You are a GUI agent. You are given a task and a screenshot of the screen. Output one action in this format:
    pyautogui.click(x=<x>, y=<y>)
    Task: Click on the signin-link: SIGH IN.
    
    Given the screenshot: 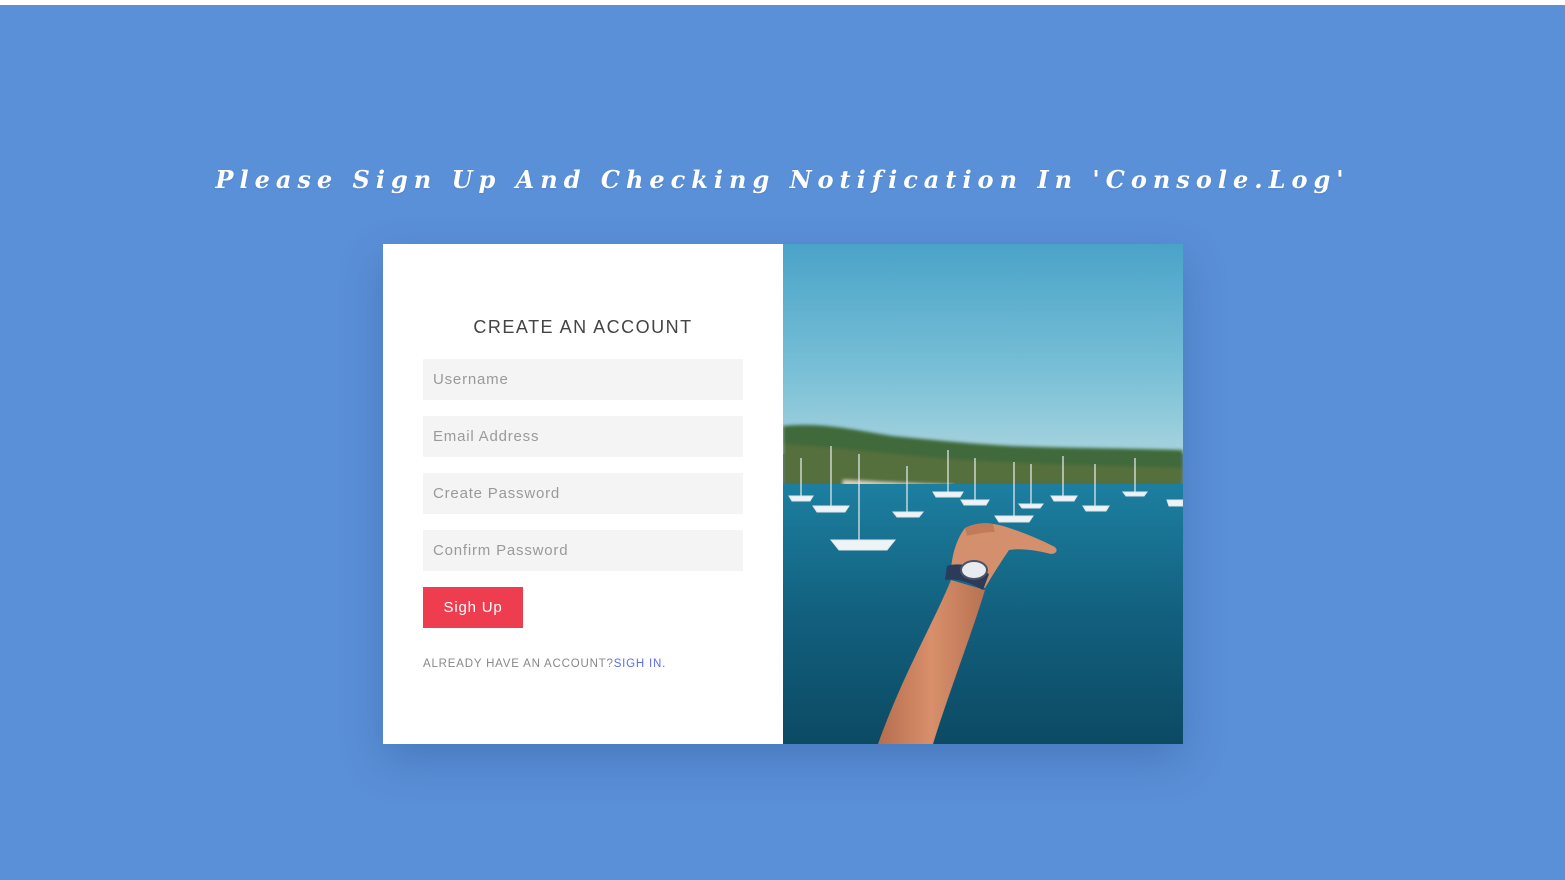 What is the action you would take?
    pyautogui.click(x=640, y=664)
    